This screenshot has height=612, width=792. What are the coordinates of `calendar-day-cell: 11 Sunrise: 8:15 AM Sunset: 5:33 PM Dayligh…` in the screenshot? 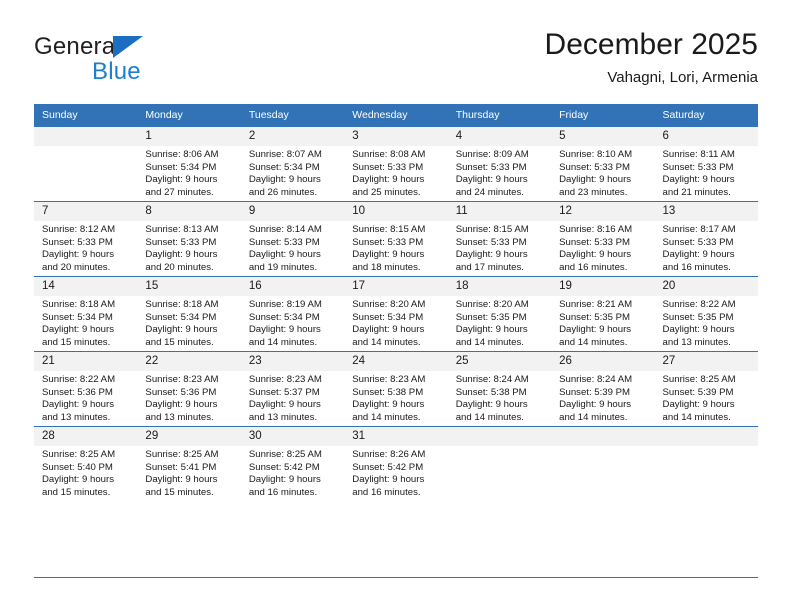 It's located at (499, 239).